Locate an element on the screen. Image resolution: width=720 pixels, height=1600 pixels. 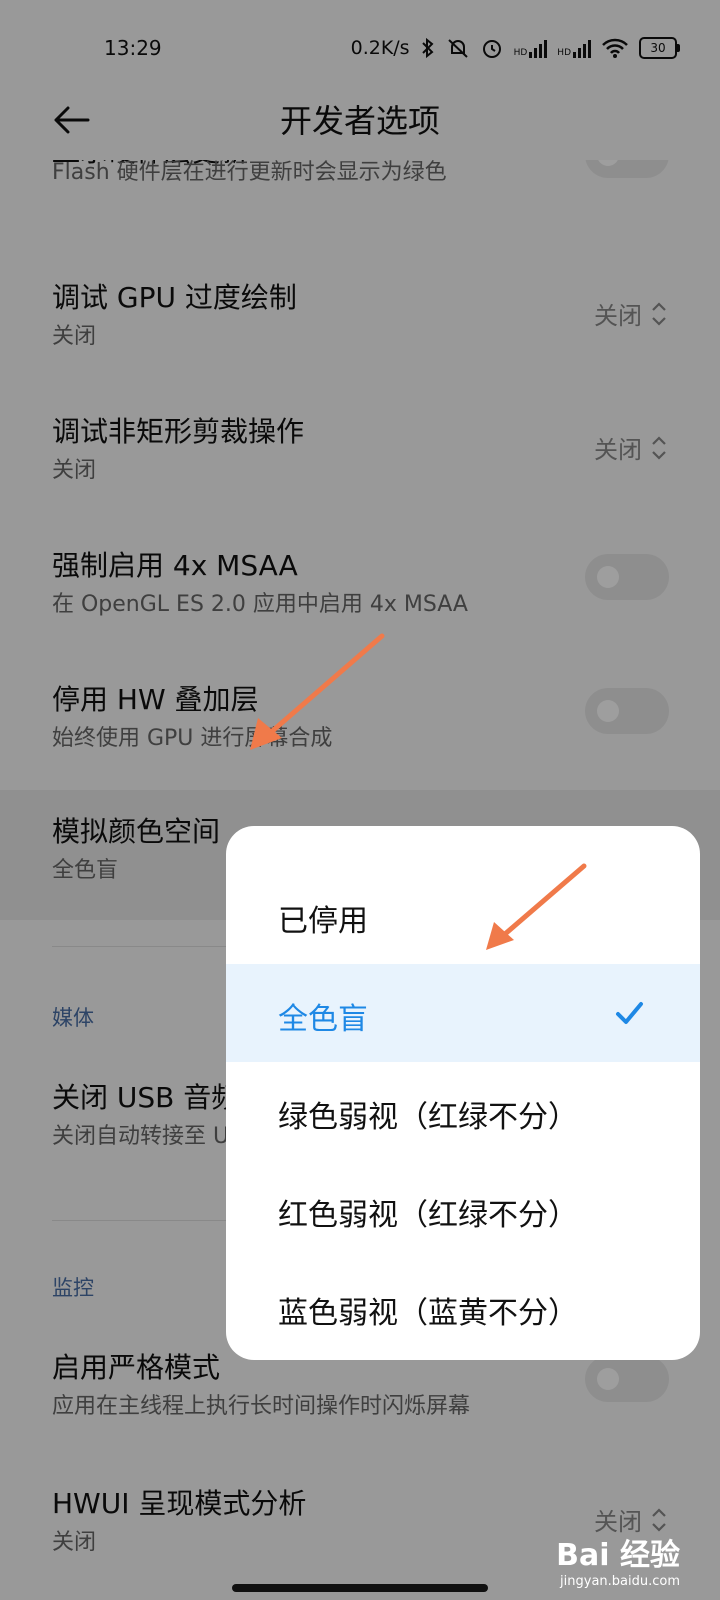
dropdown-option-deuteranomaly: 绿色弱视（红绿不分） is located at coordinates (463, 1111).